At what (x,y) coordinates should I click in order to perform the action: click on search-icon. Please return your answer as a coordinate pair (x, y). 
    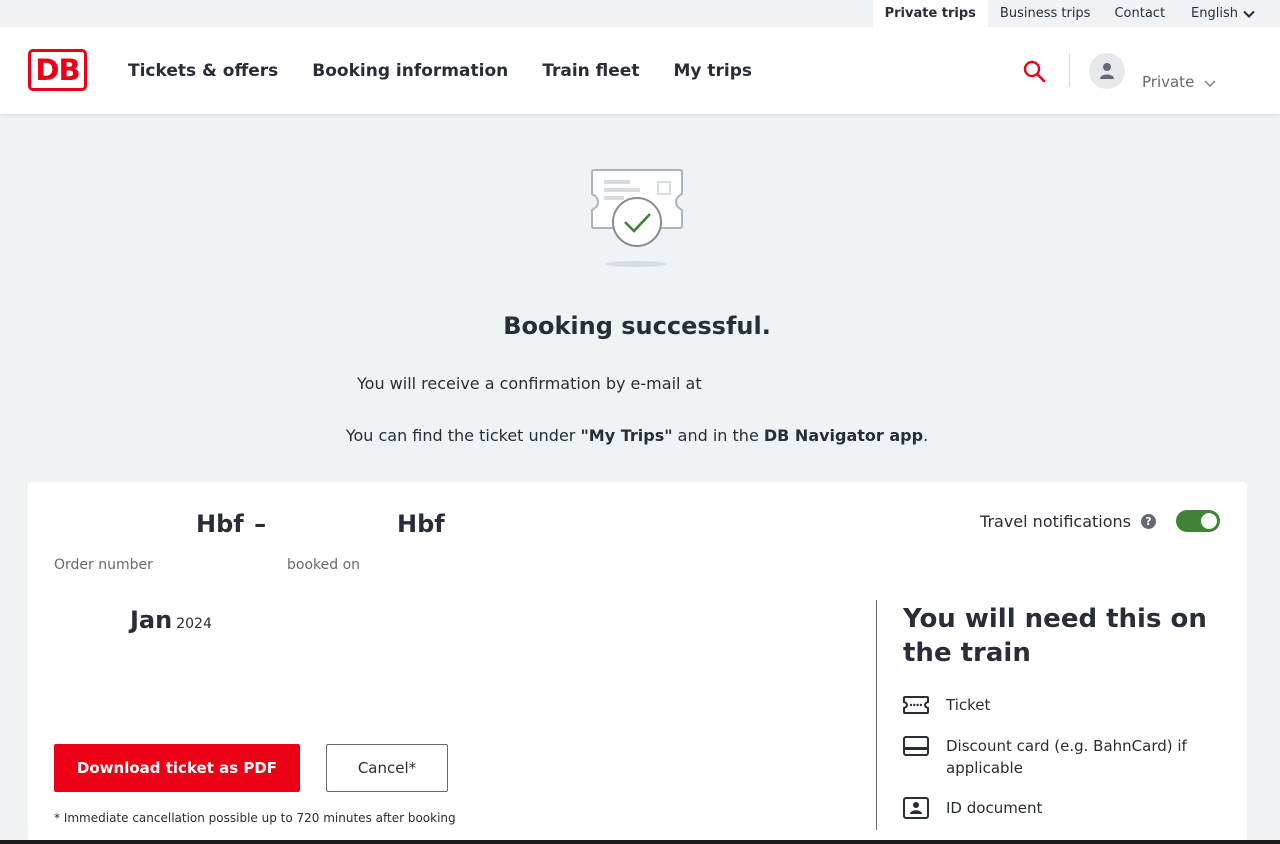
    Looking at the image, I should click on (1034, 71).